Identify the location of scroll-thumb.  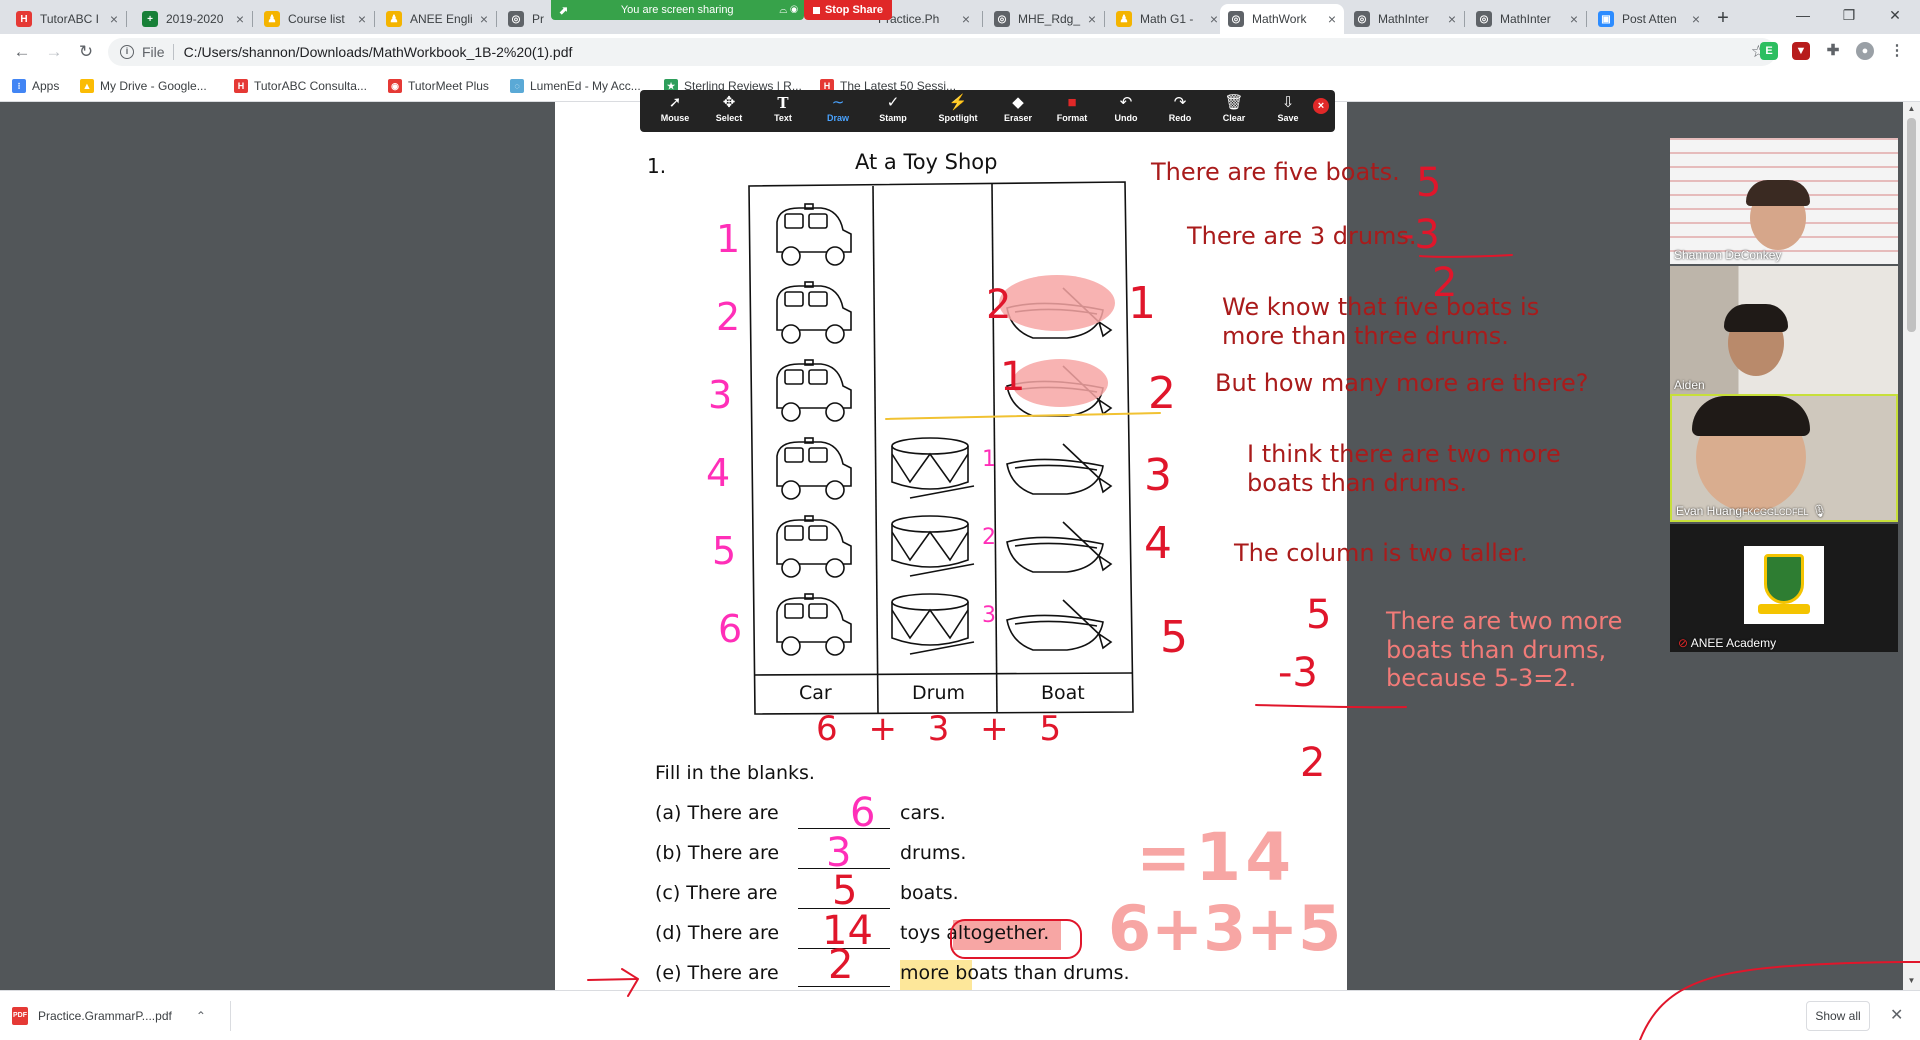
(1911, 225).